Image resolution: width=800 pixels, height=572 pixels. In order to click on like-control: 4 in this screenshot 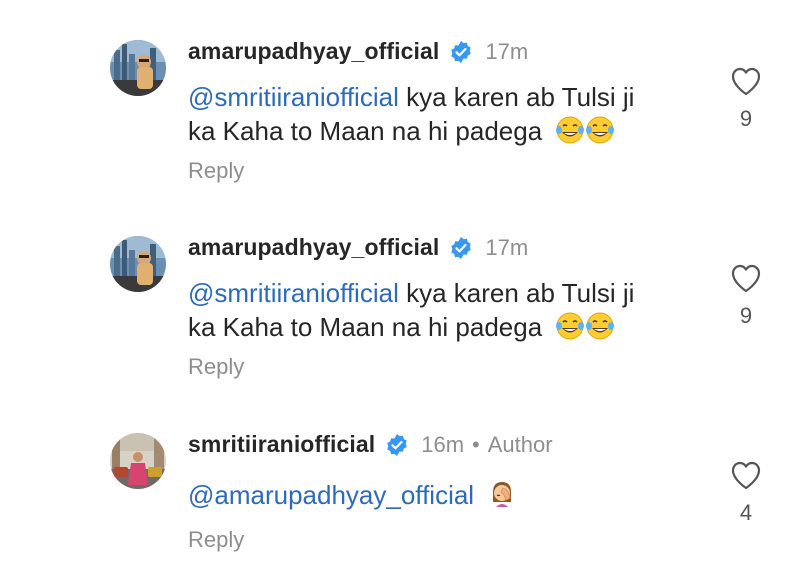, I will do `click(746, 493)`.